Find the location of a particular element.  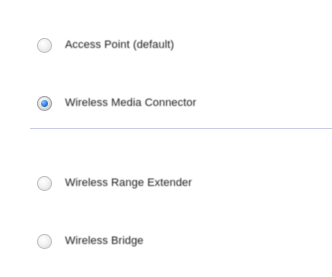

mode-option-wireless-bridge: Wireless Bridge is located at coordinates (182, 241).